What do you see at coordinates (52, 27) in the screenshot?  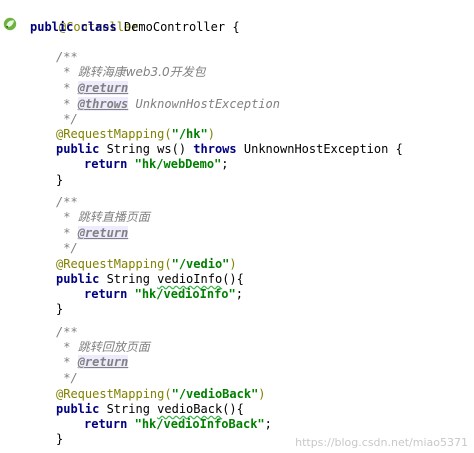 I see `keyword: public` at bounding box center [52, 27].